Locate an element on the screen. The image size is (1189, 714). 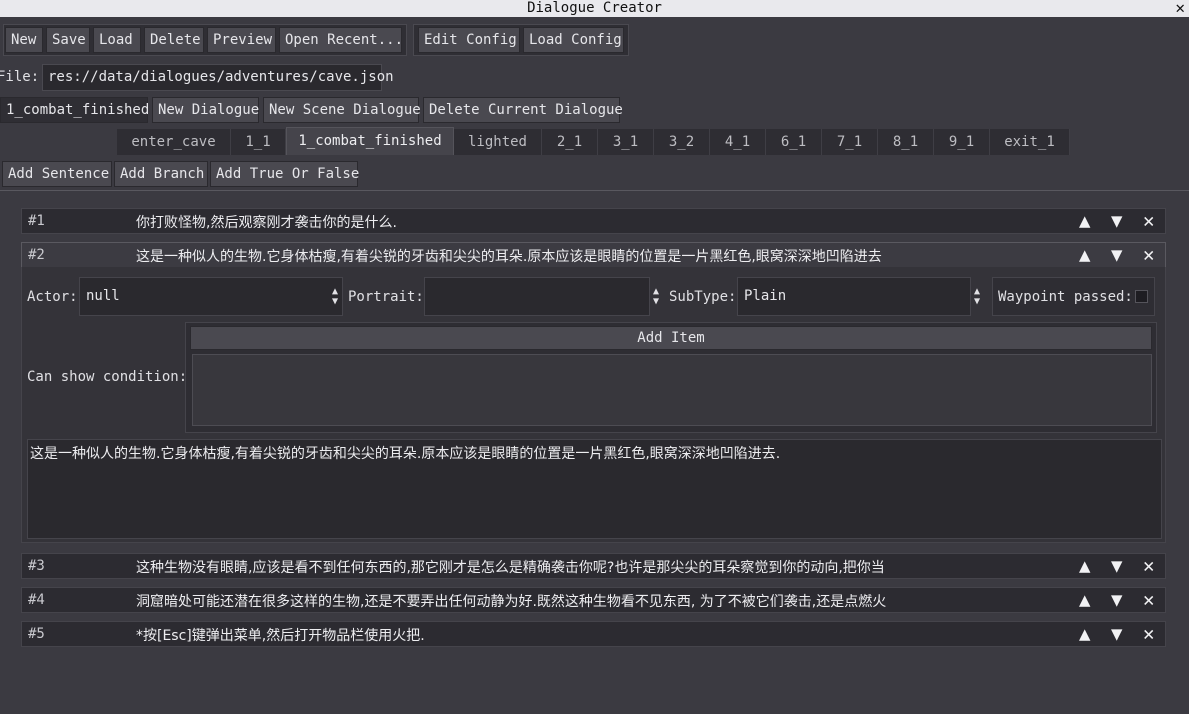
can-show-condition-label: Can show condition: is located at coordinates (107, 377).